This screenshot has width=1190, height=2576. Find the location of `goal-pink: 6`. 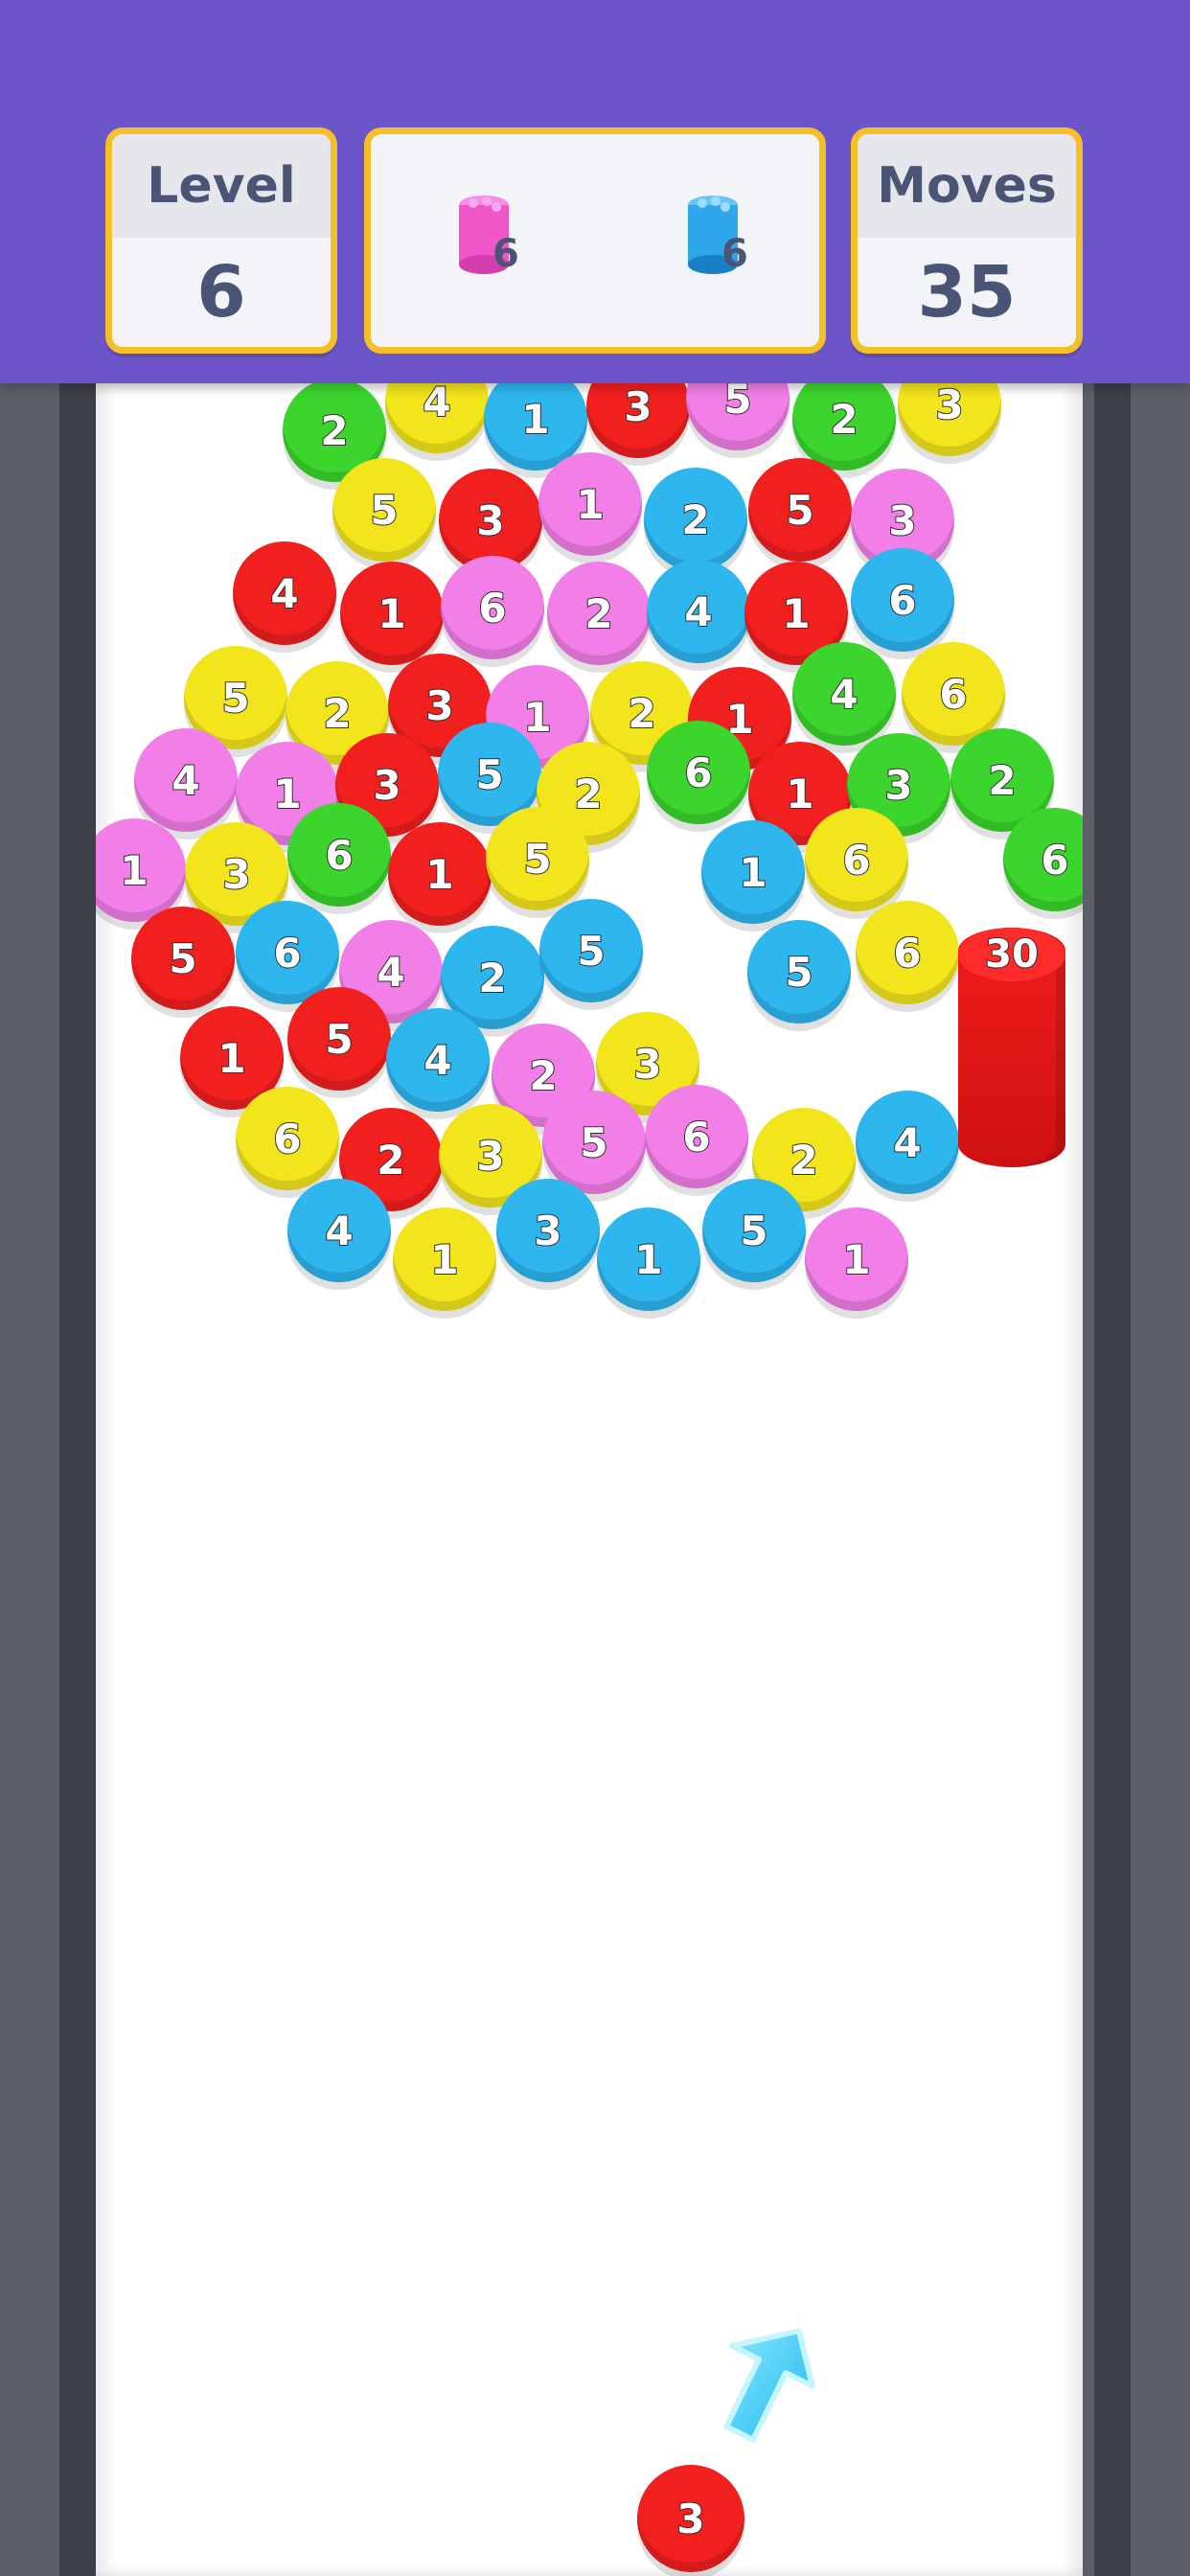

goal-pink: 6 is located at coordinates (503, 242).